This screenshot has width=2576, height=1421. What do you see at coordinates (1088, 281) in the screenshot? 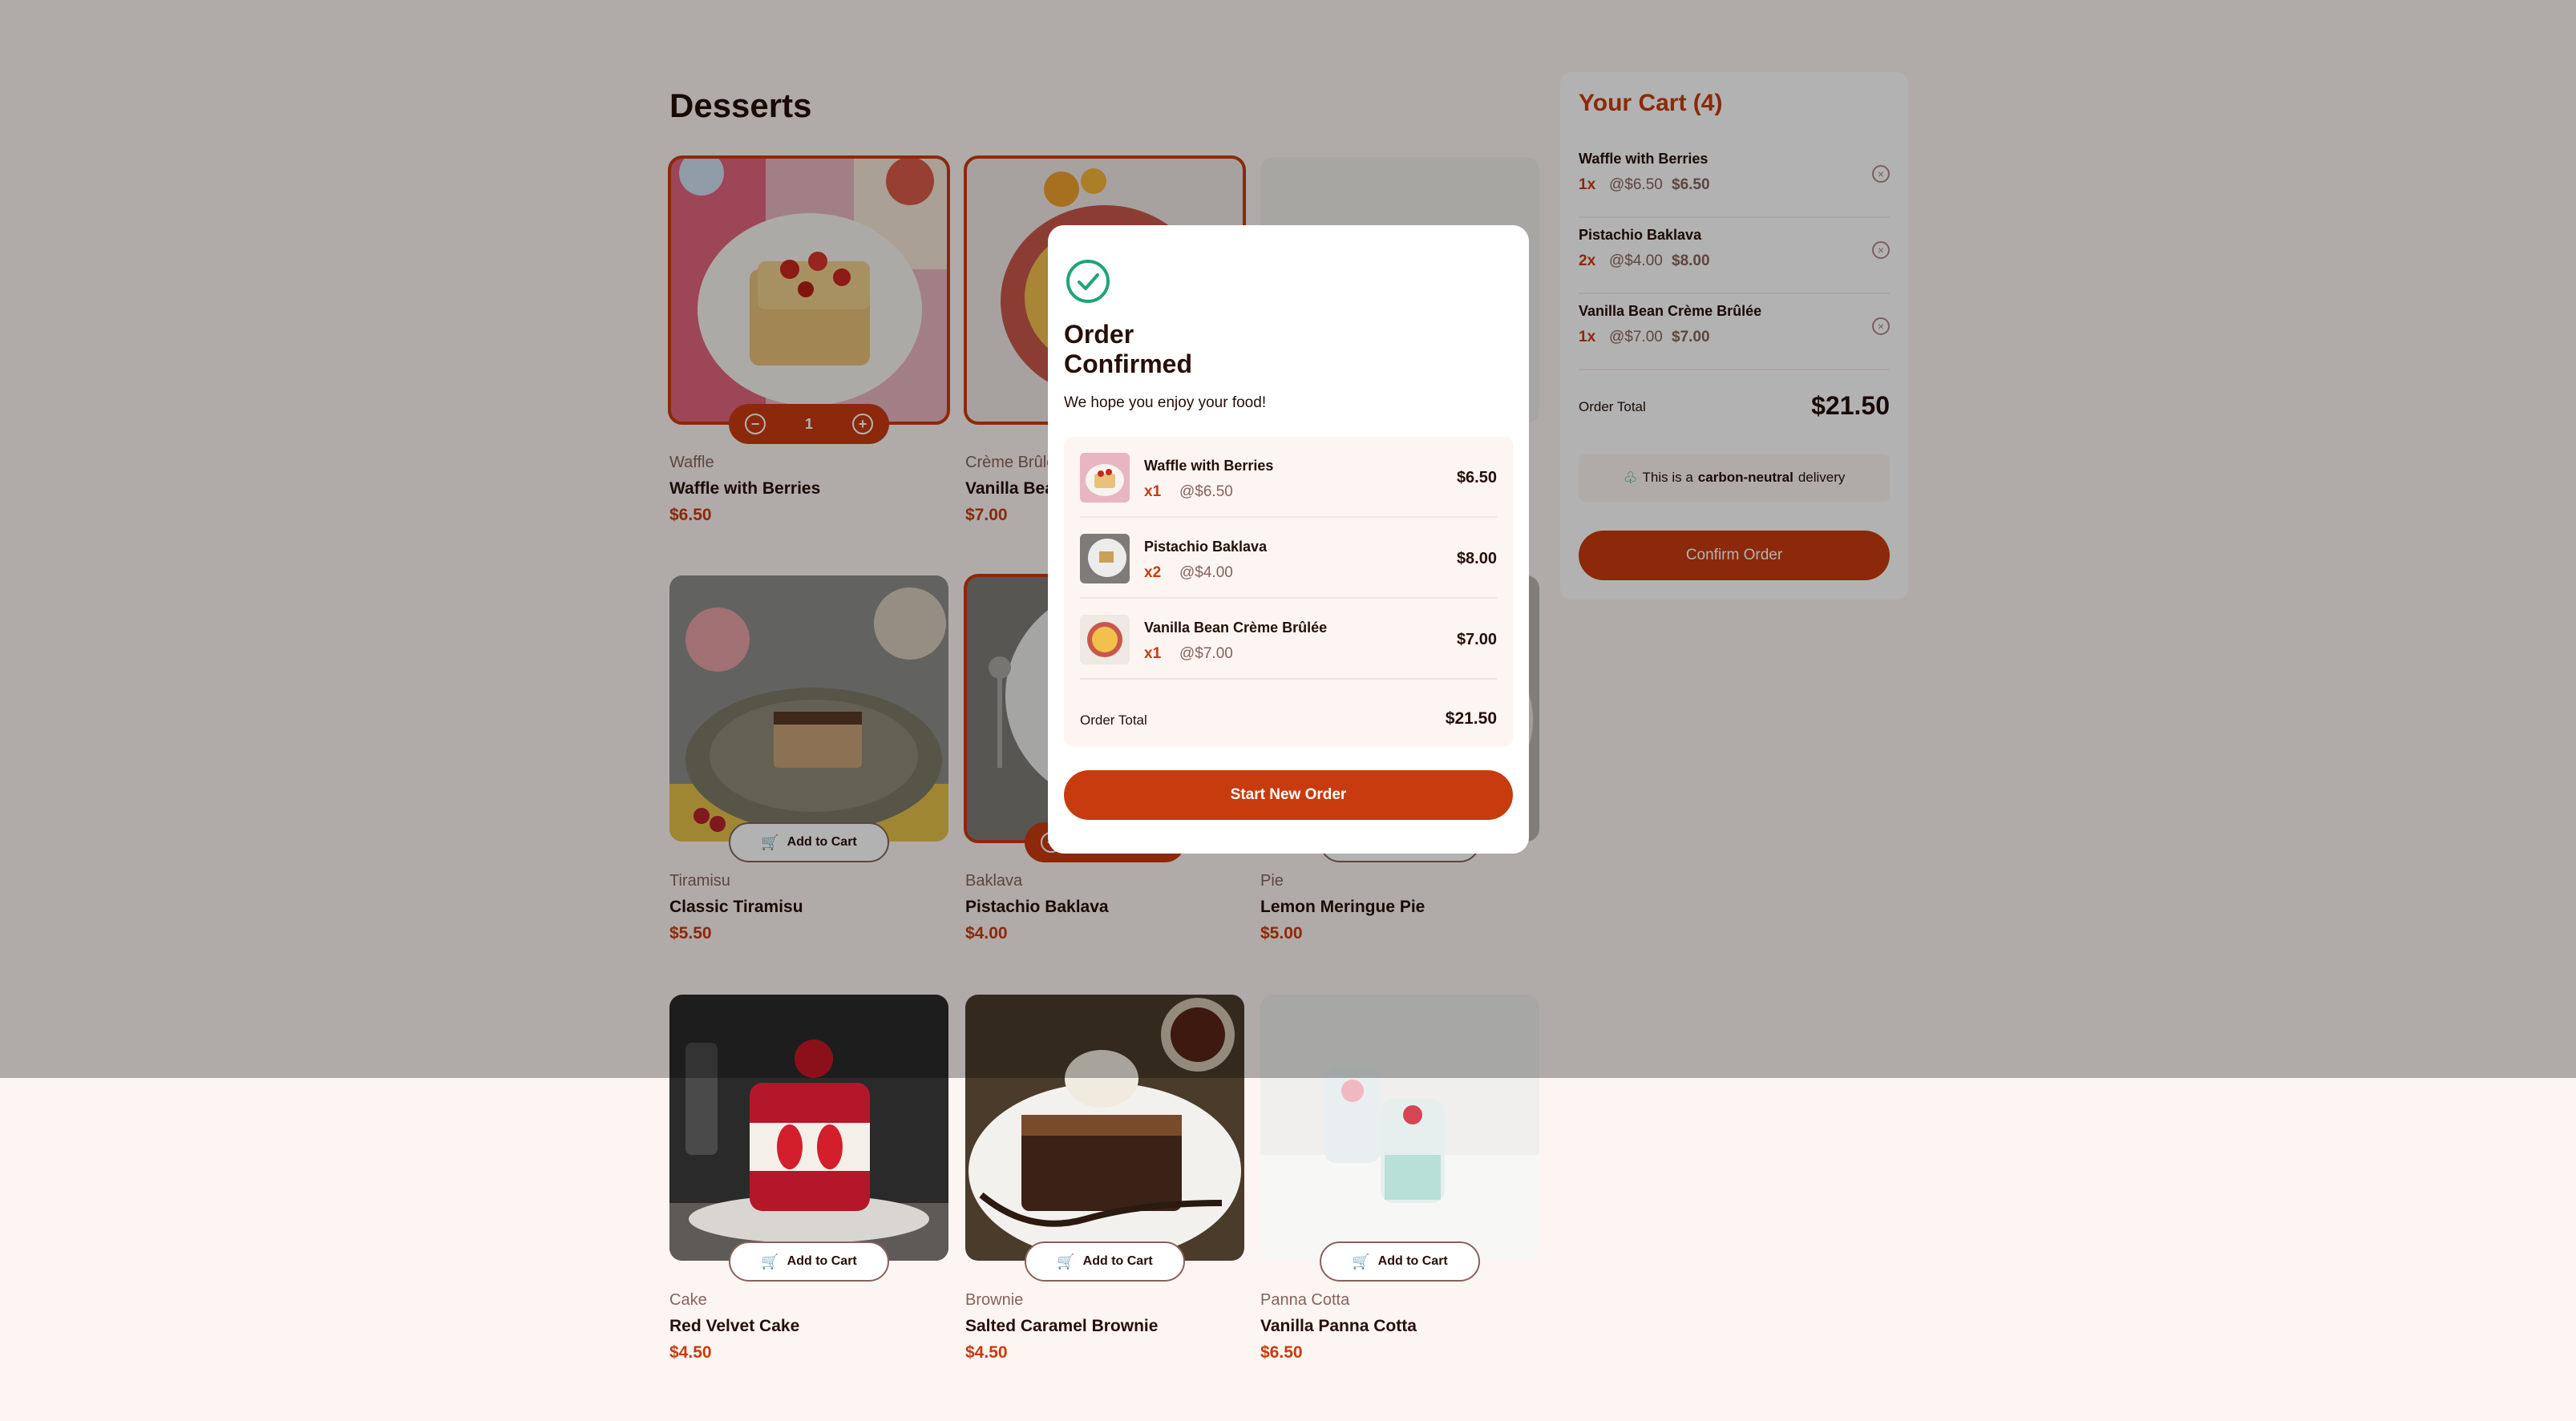
I see `check-circle-icon` at bounding box center [1088, 281].